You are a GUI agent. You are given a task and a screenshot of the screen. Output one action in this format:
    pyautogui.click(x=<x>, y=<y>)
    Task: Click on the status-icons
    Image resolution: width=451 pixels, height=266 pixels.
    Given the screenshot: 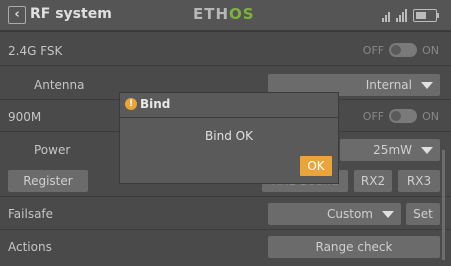 What is the action you would take?
    pyautogui.click(x=410, y=14)
    